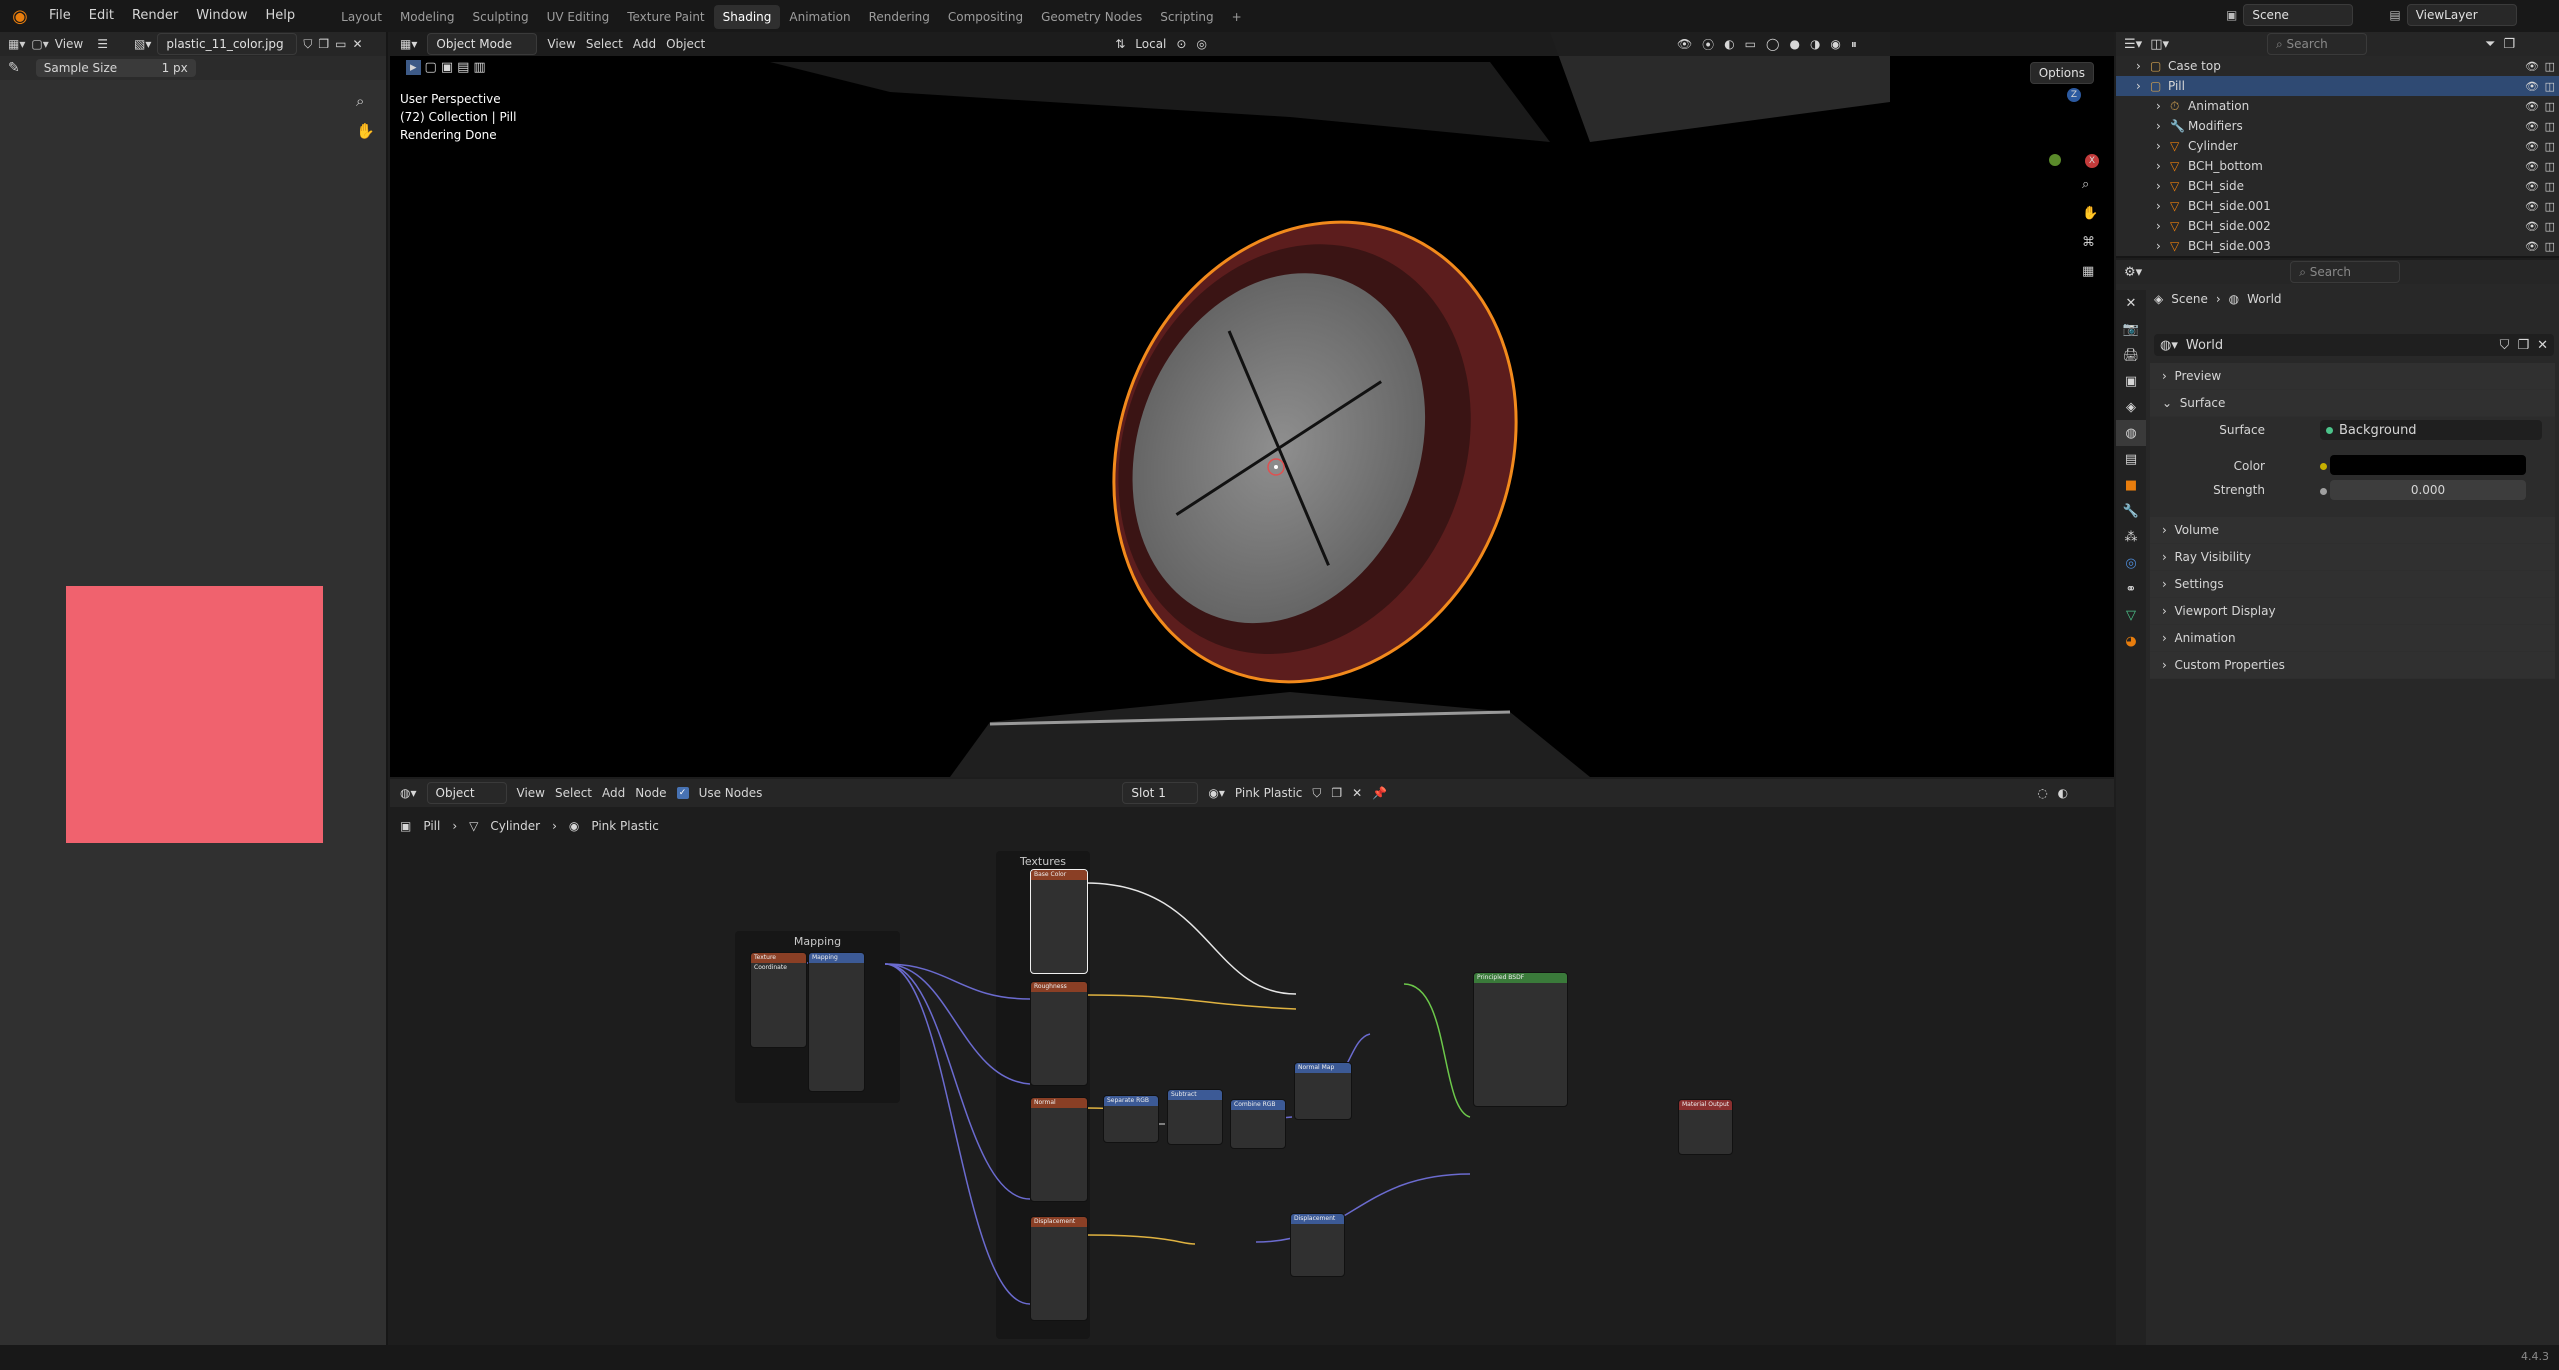 The image size is (2559, 1370). Describe the element at coordinates (2133, 44) in the screenshot. I see `outliner-editor-type-icon: ☰▾` at that location.